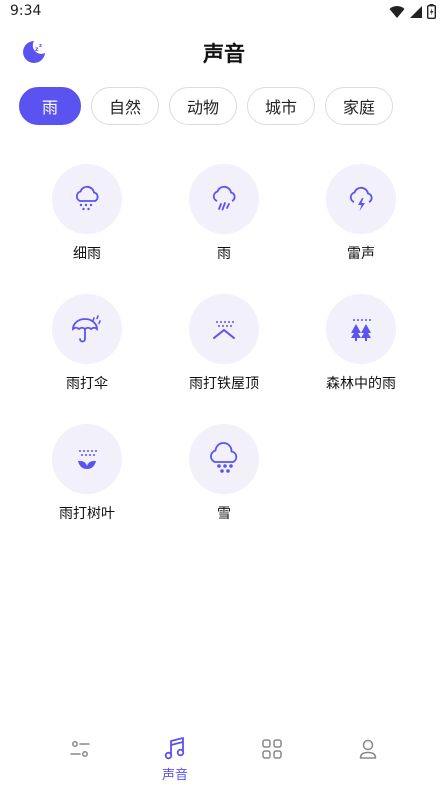 The height and width of the screenshot is (796, 448). I want to click on nav-label: 声音, so click(174, 775).